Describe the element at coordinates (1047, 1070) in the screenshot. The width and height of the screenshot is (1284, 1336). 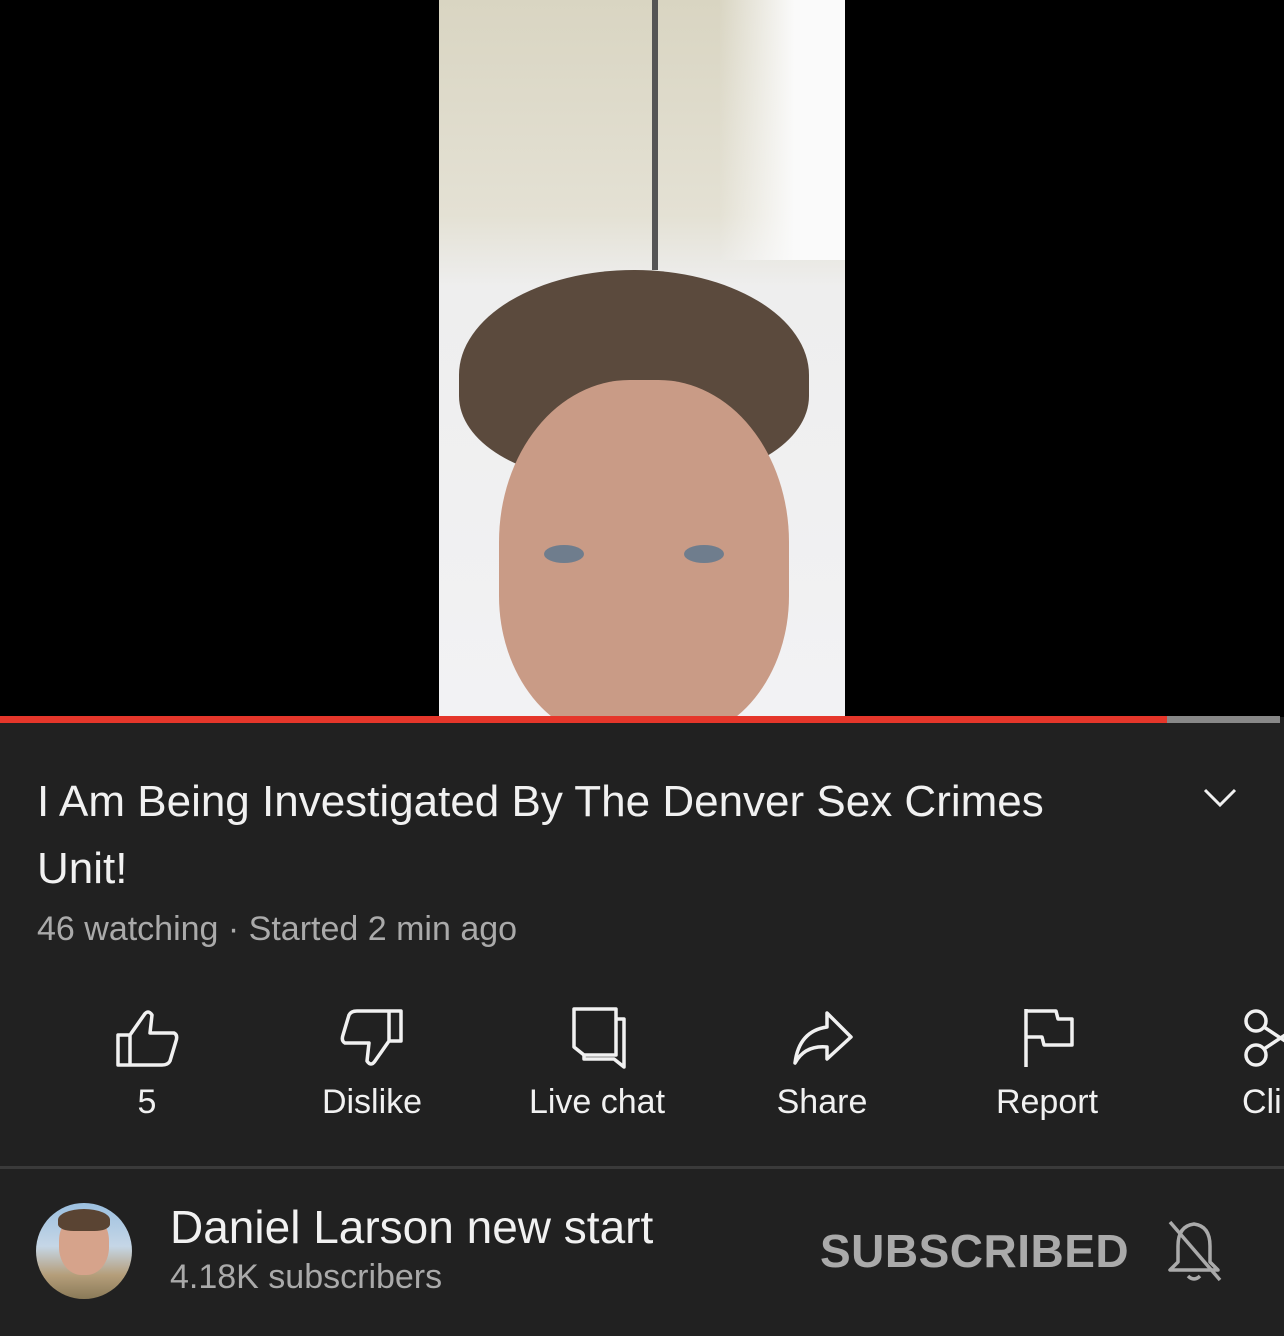
I see `report-button: Report` at that location.